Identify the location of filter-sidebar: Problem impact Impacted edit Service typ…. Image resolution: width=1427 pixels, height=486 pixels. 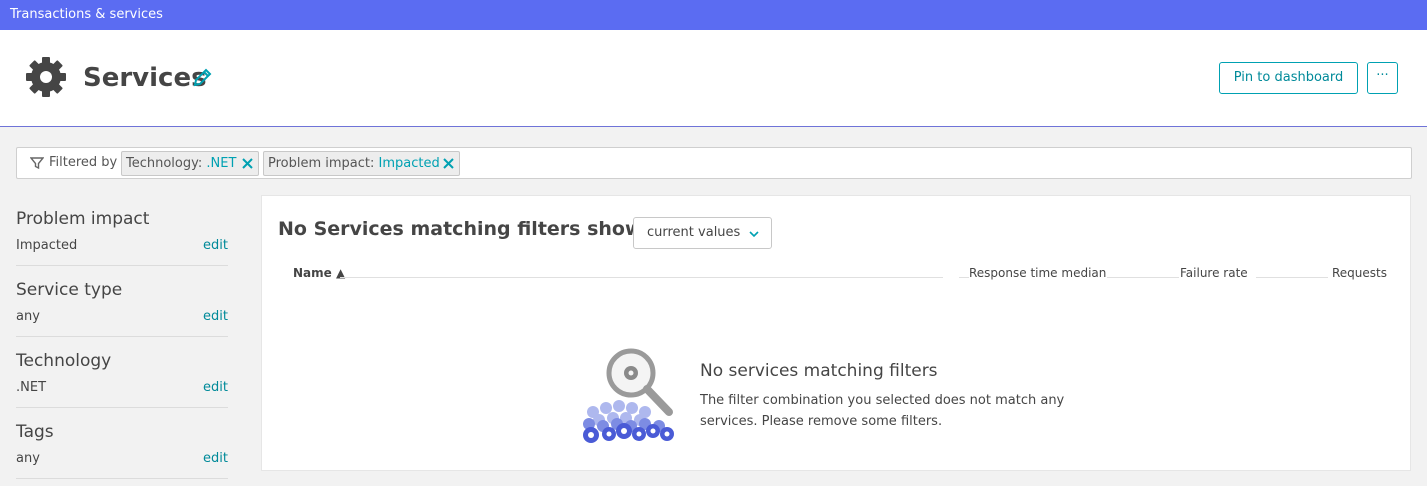
(122, 337).